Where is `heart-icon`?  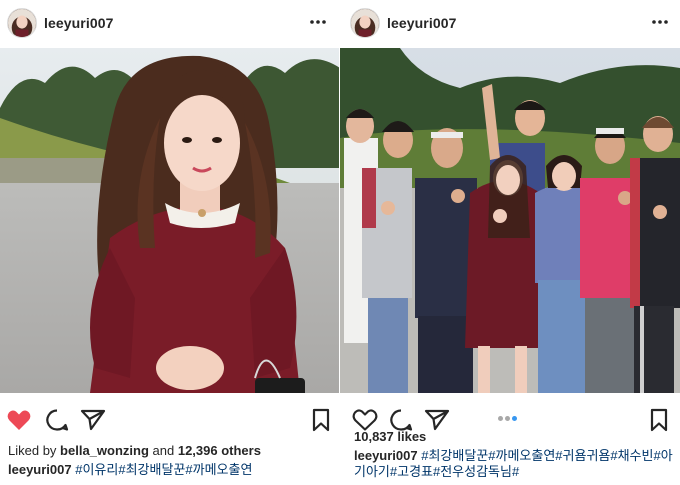 heart-icon is located at coordinates (19, 420).